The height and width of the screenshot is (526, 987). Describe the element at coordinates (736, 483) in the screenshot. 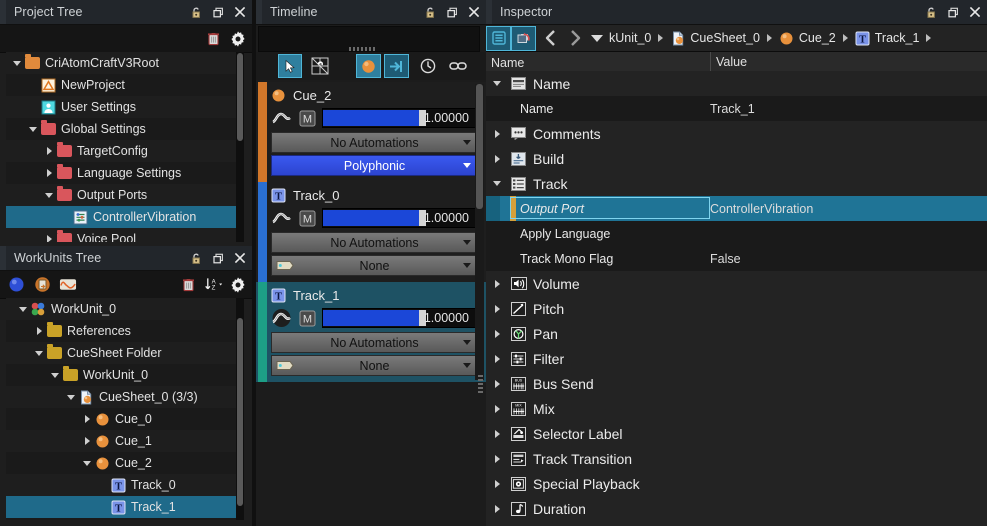

I see `inspector-row: Special Playback` at that location.